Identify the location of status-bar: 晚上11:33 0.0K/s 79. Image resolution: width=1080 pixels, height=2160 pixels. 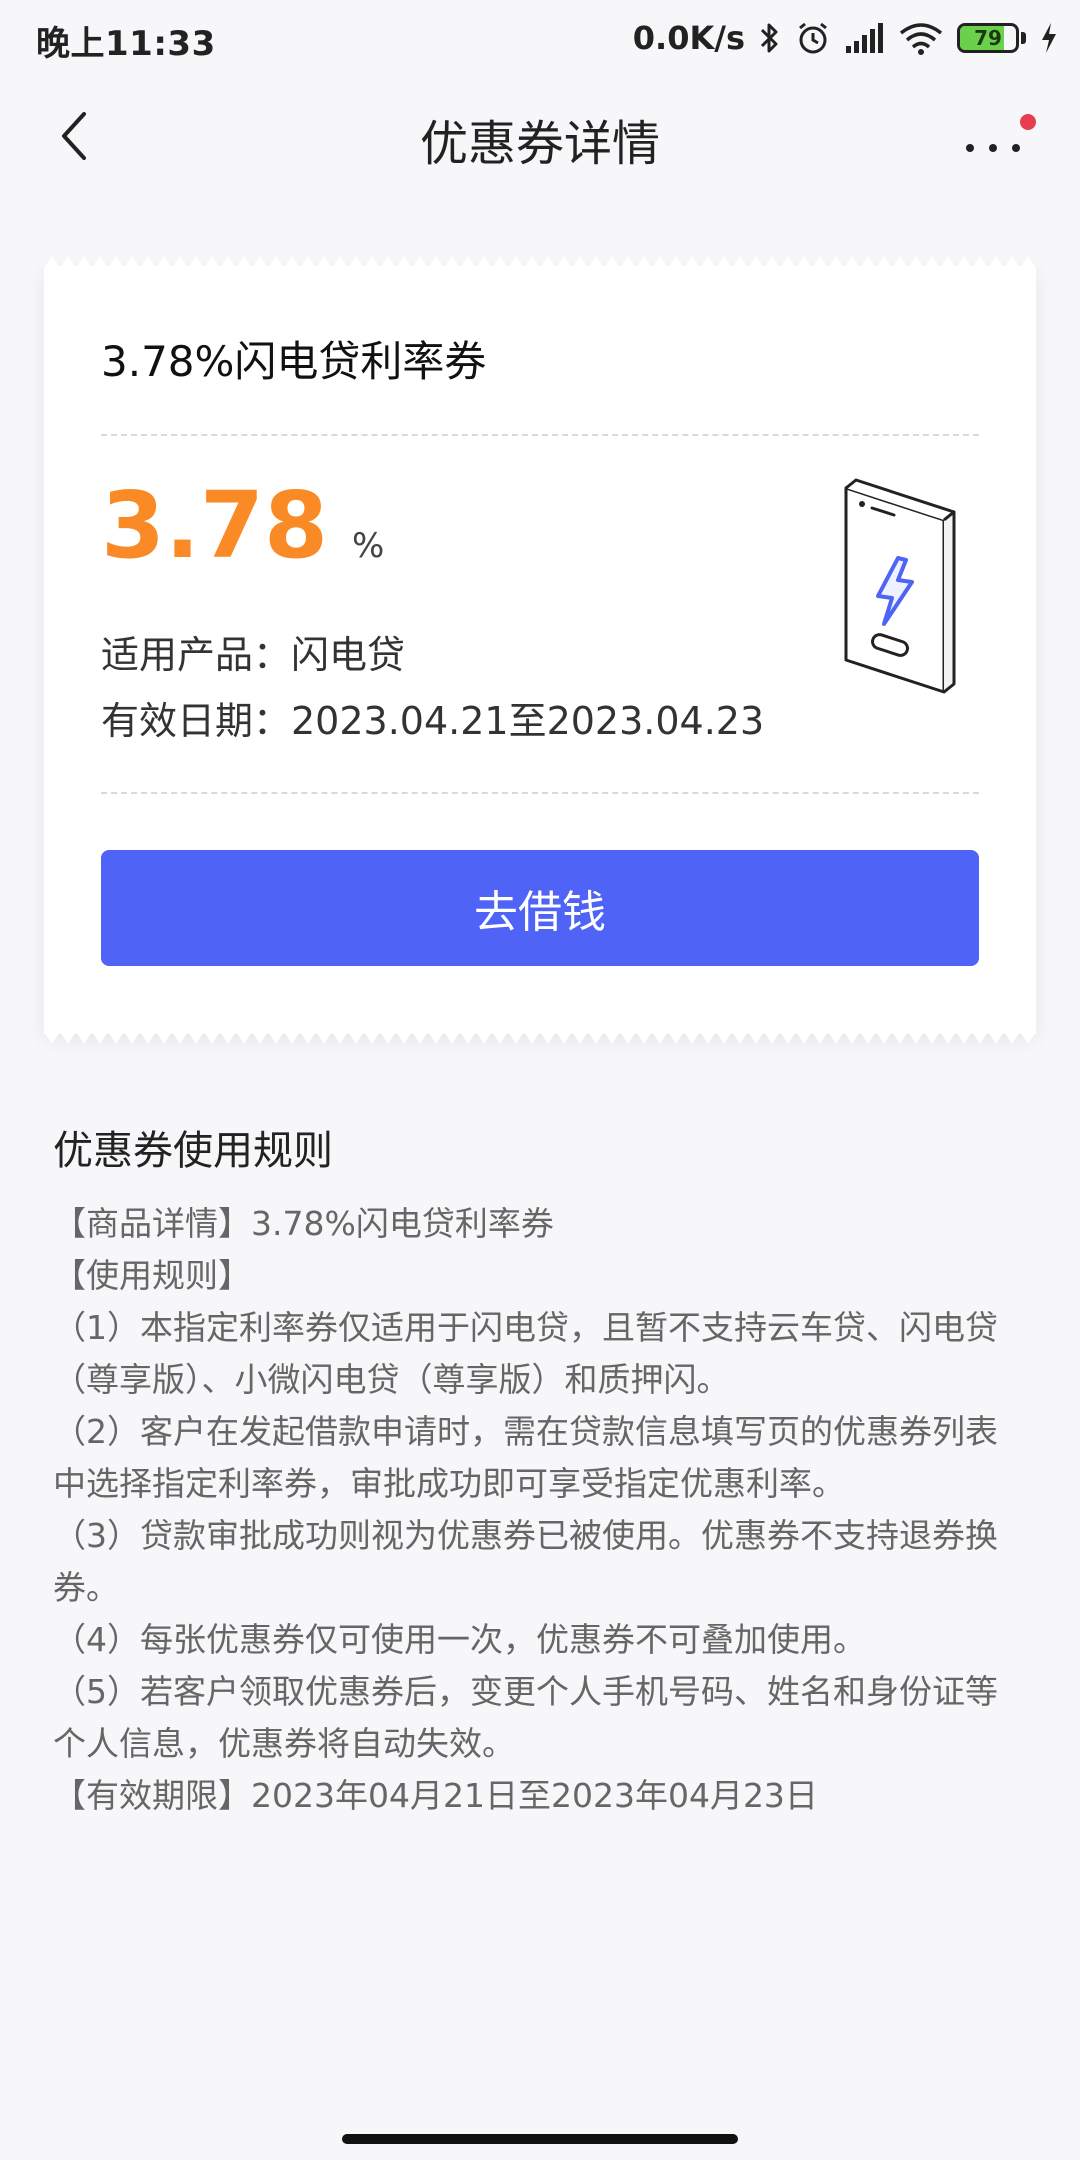
(540, 38).